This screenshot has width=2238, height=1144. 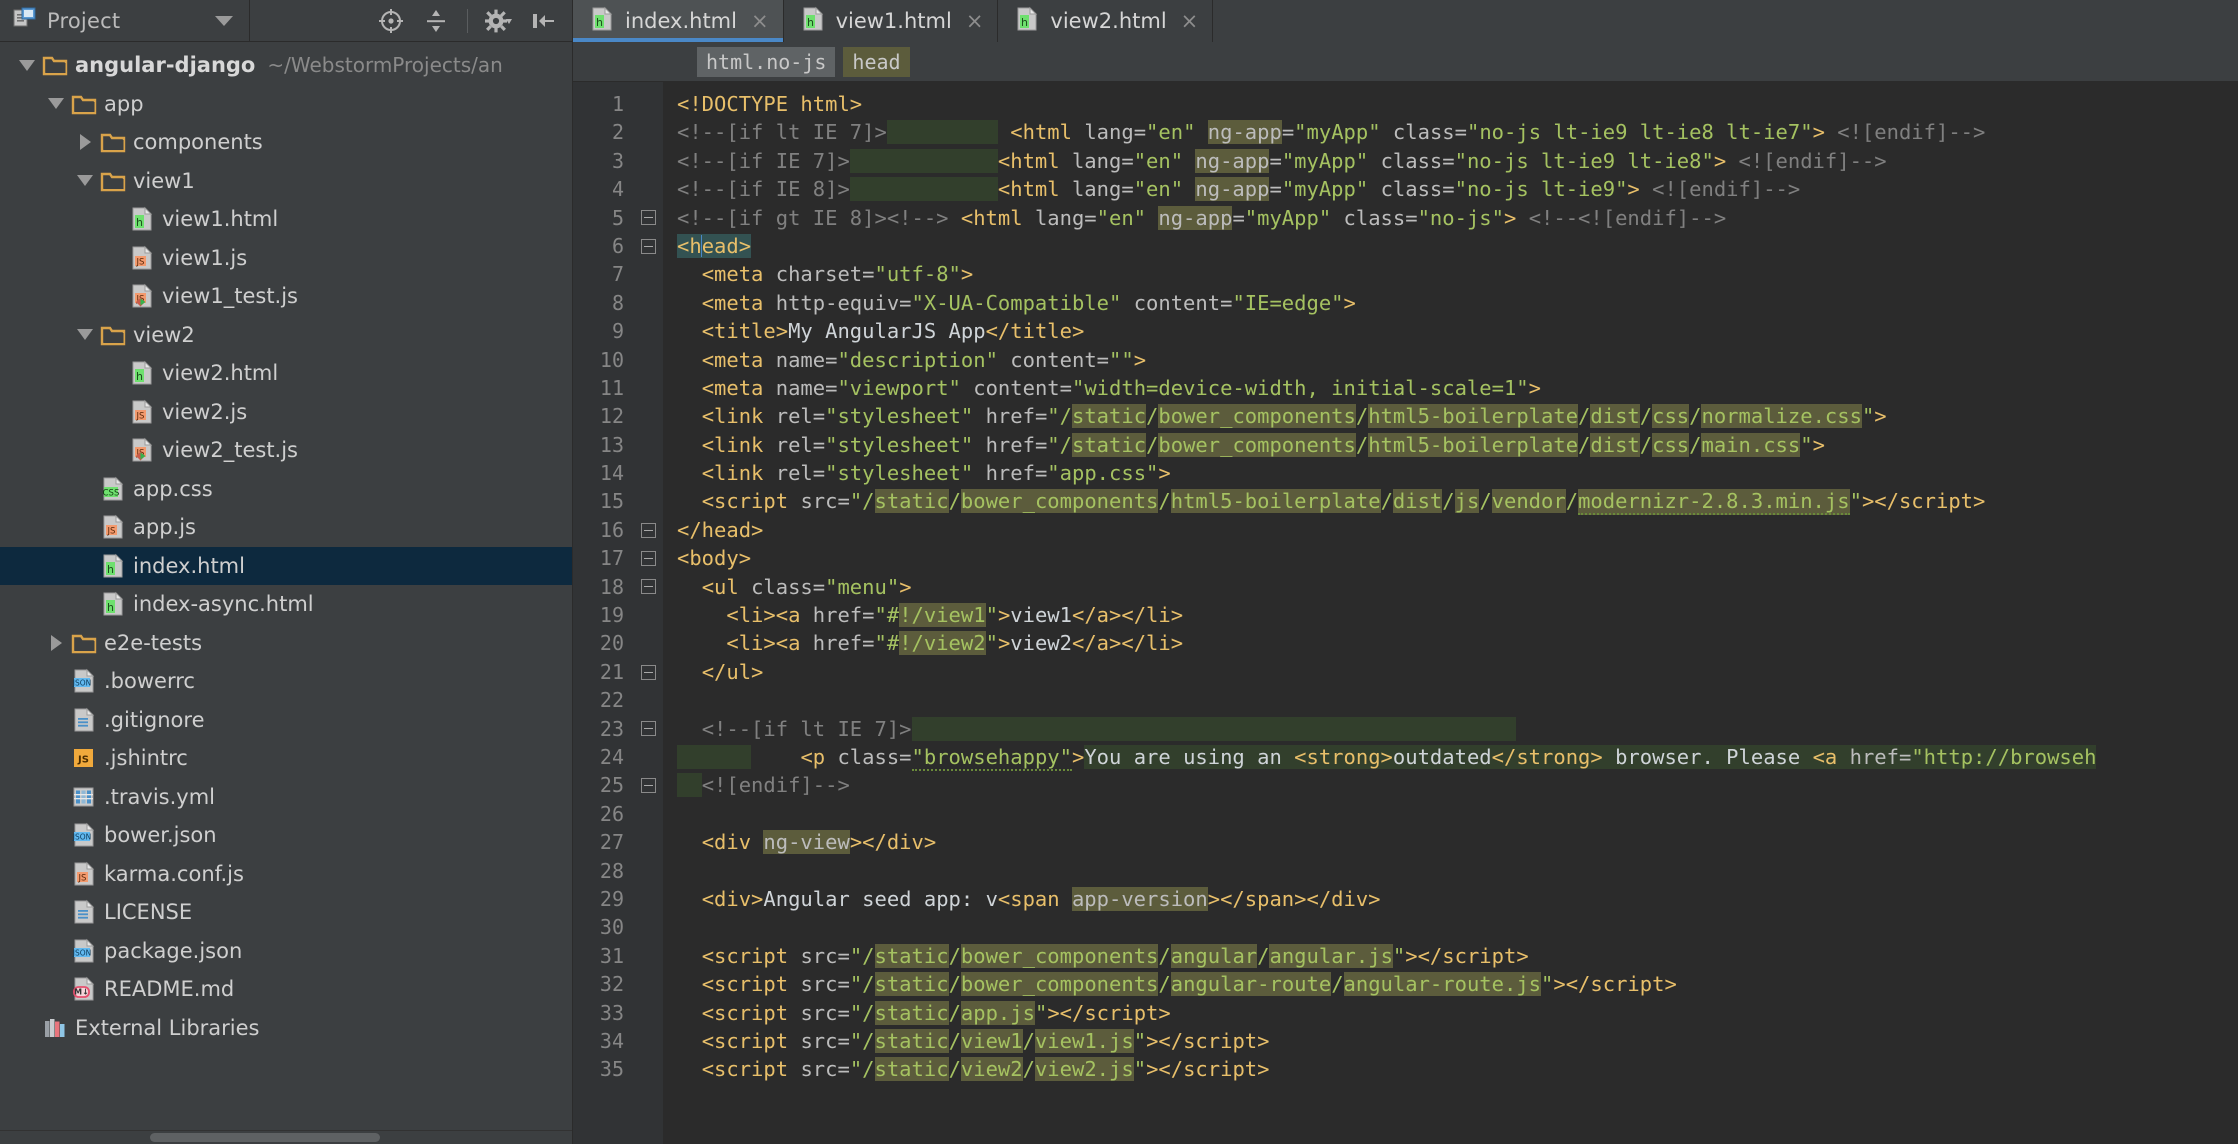 What do you see at coordinates (286, 104) in the screenshot?
I see `tree-item-app: app` at bounding box center [286, 104].